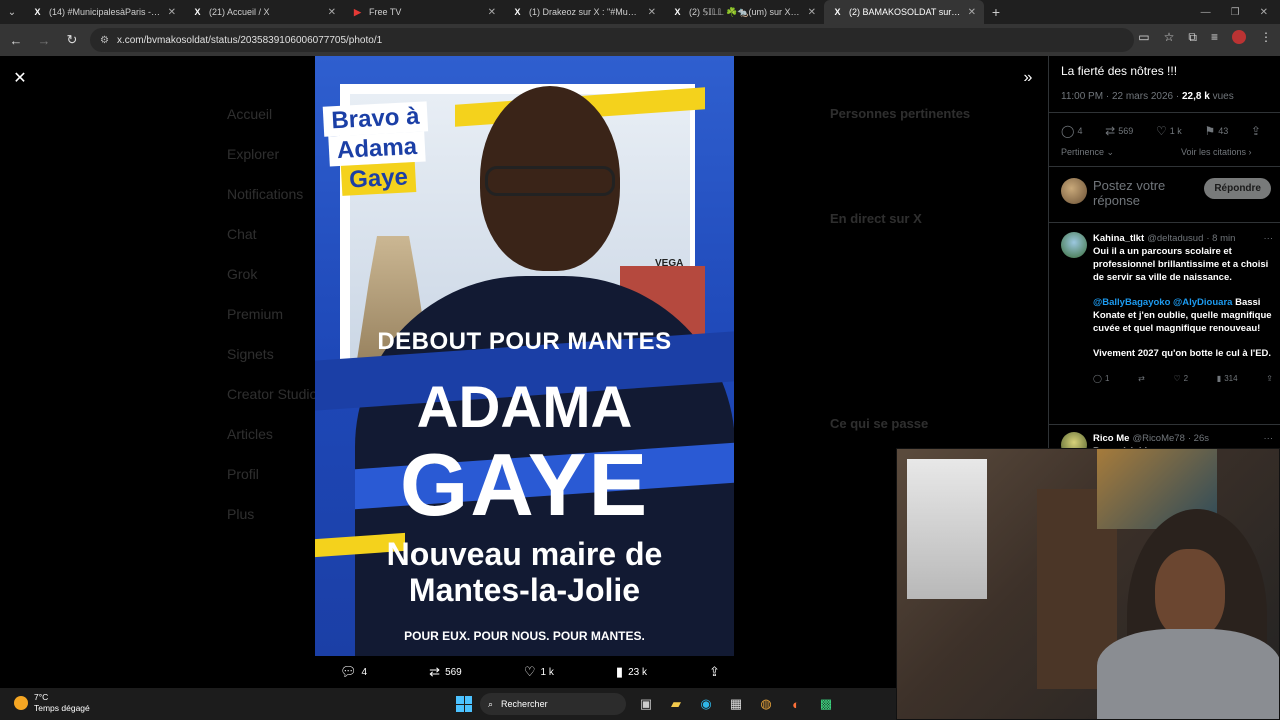 This screenshot has height=720, width=1280. Describe the element at coordinates (1143, 37) in the screenshot. I see `cast-icon: ▭` at that location.